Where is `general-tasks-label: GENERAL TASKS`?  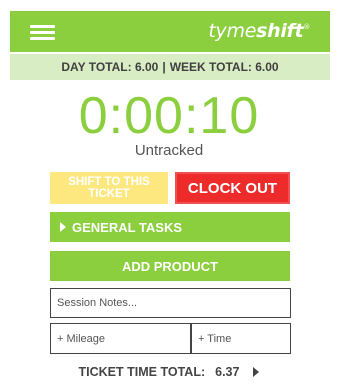 general-tasks-label: GENERAL TASKS is located at coordinates (127, 227).